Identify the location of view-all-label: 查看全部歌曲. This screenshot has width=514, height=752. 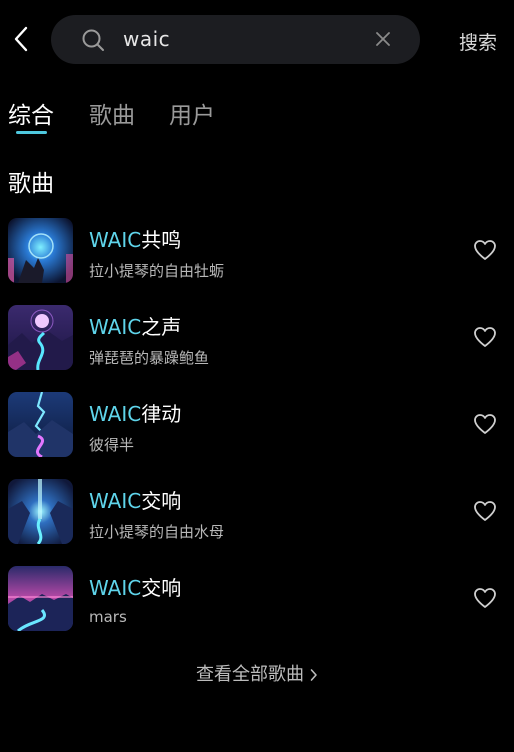
(250, 674).